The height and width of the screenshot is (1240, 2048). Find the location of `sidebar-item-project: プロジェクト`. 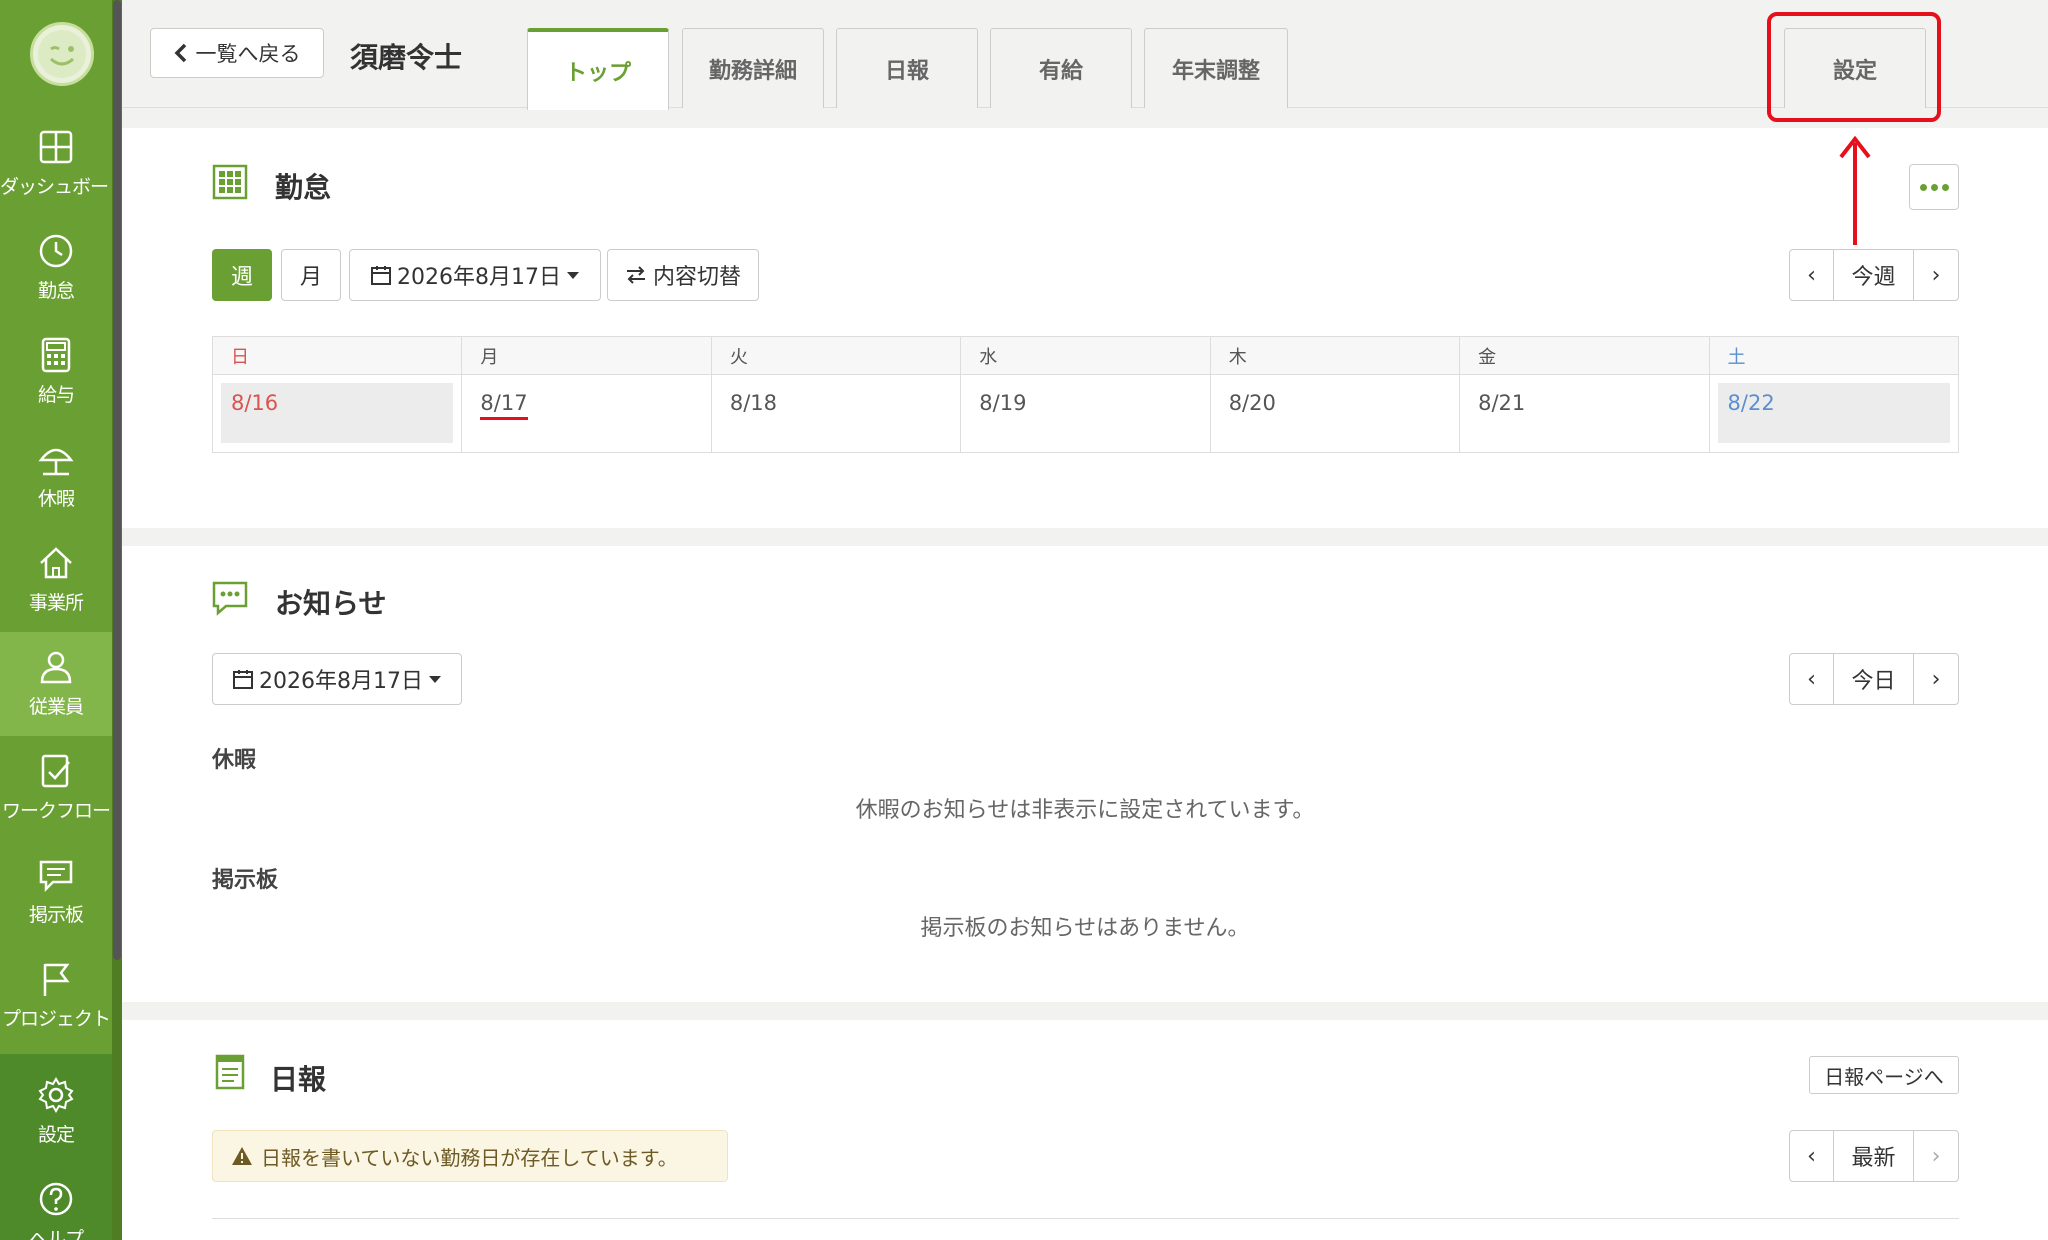

sidebar-item-project: プロジェクト is located at coordinates (56, 996).